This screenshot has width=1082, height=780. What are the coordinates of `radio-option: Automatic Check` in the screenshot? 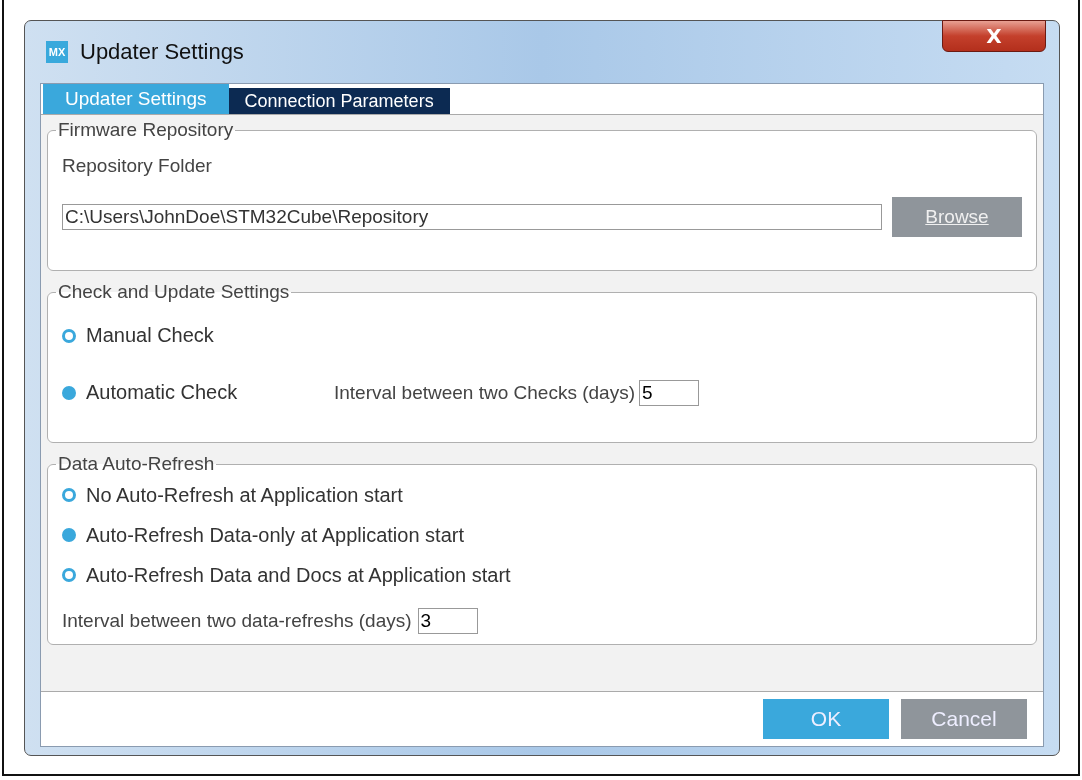 It's located at (198, 392).